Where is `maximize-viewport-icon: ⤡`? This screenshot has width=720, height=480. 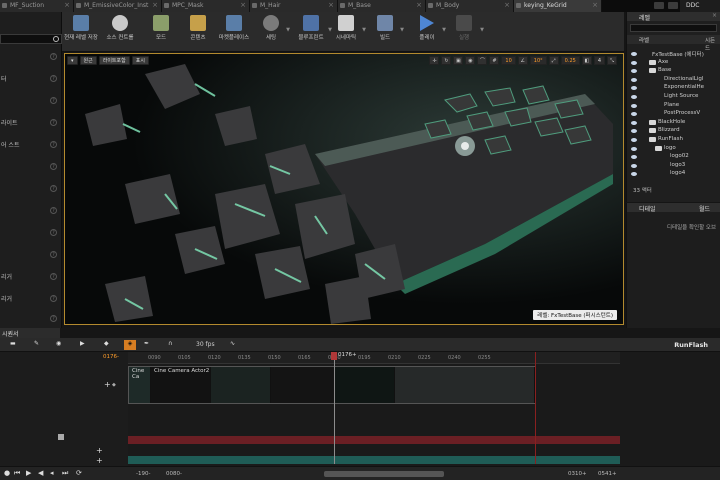
maximize-viewport-icon: ⤡ is located at coordinates (612, 60).